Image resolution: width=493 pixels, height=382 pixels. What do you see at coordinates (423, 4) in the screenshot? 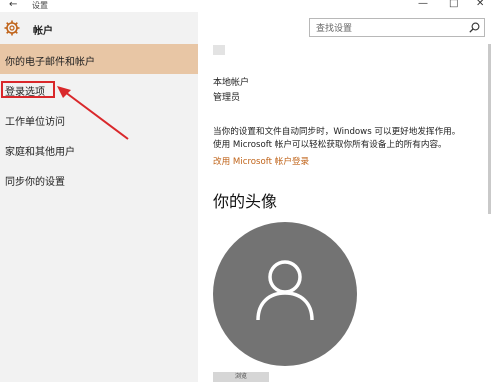
I see `minimize-button: —` at bounding box center [423, 4].